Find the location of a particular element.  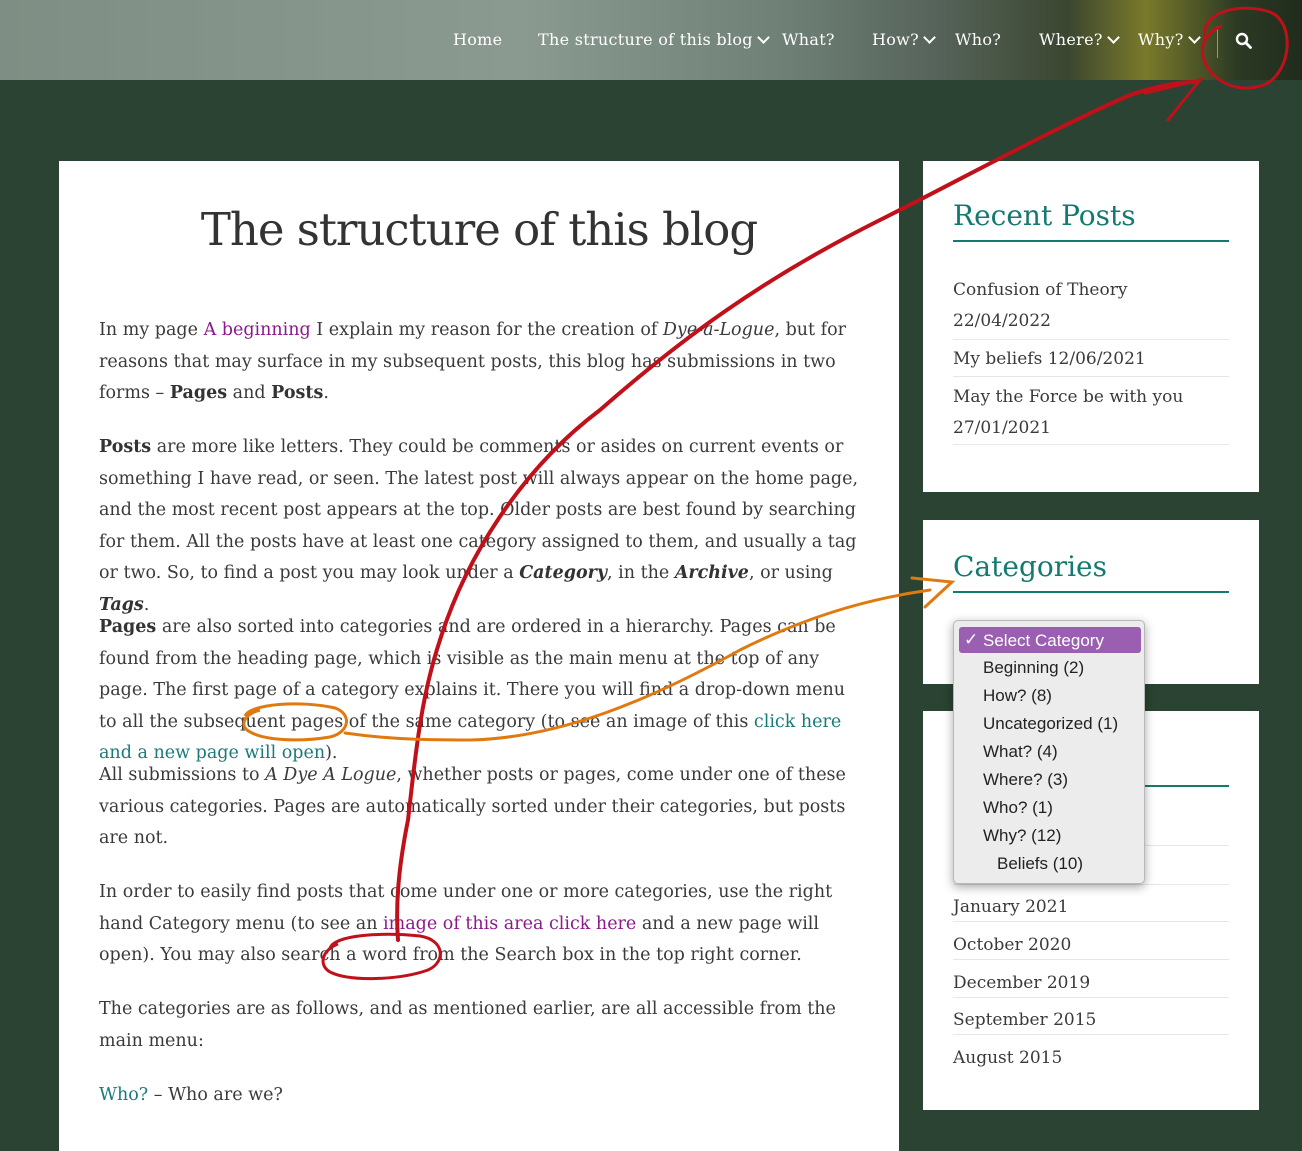

text: , or using is located at coordinates (790, 573).